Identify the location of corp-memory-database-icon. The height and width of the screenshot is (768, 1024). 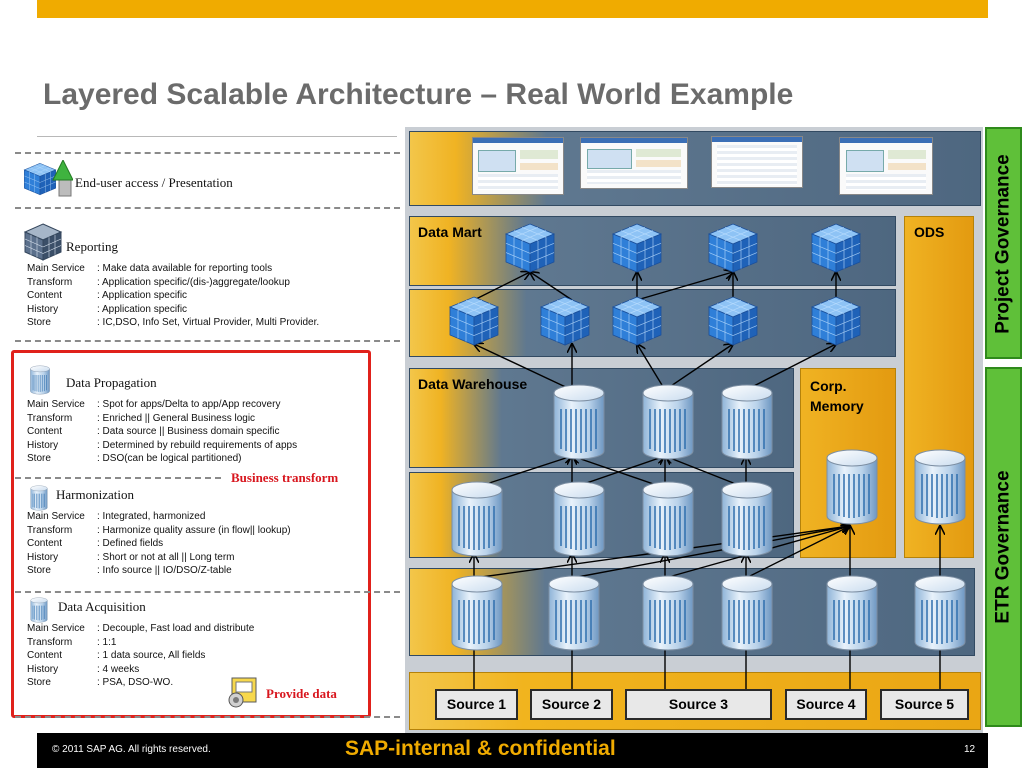
(852, 487).